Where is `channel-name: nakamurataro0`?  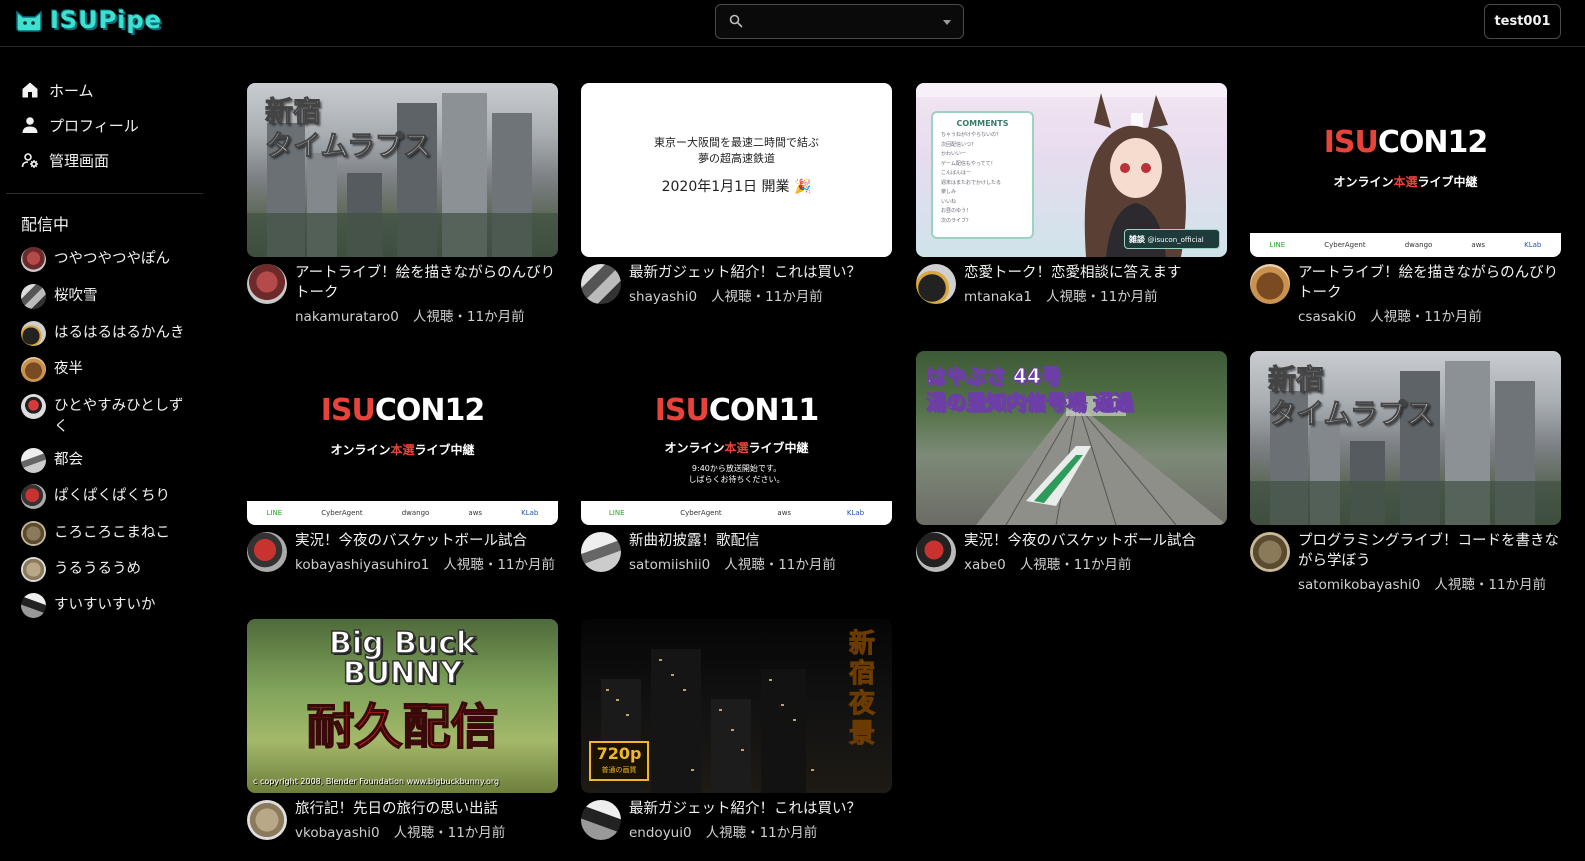 channel-name: nakamurataro0 is located at coordinates (347, 317).